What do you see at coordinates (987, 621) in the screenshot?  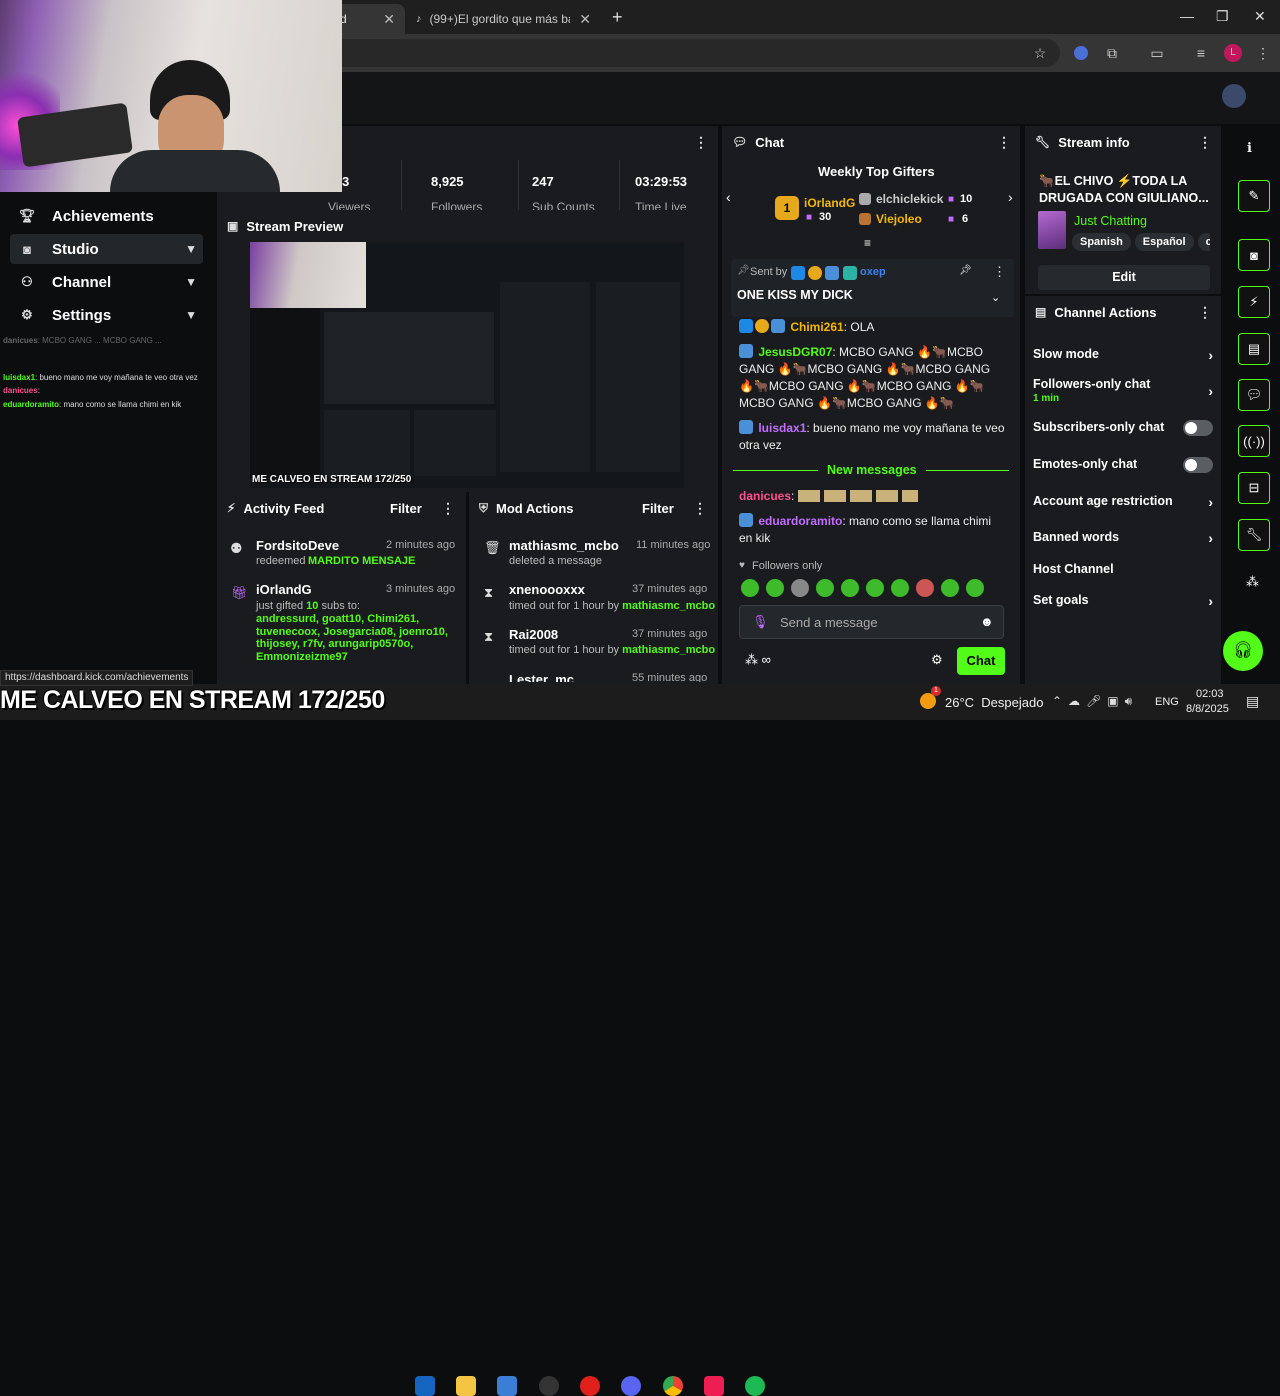 I see `emoji-icon: ☻` at bounding box center [987, 621].